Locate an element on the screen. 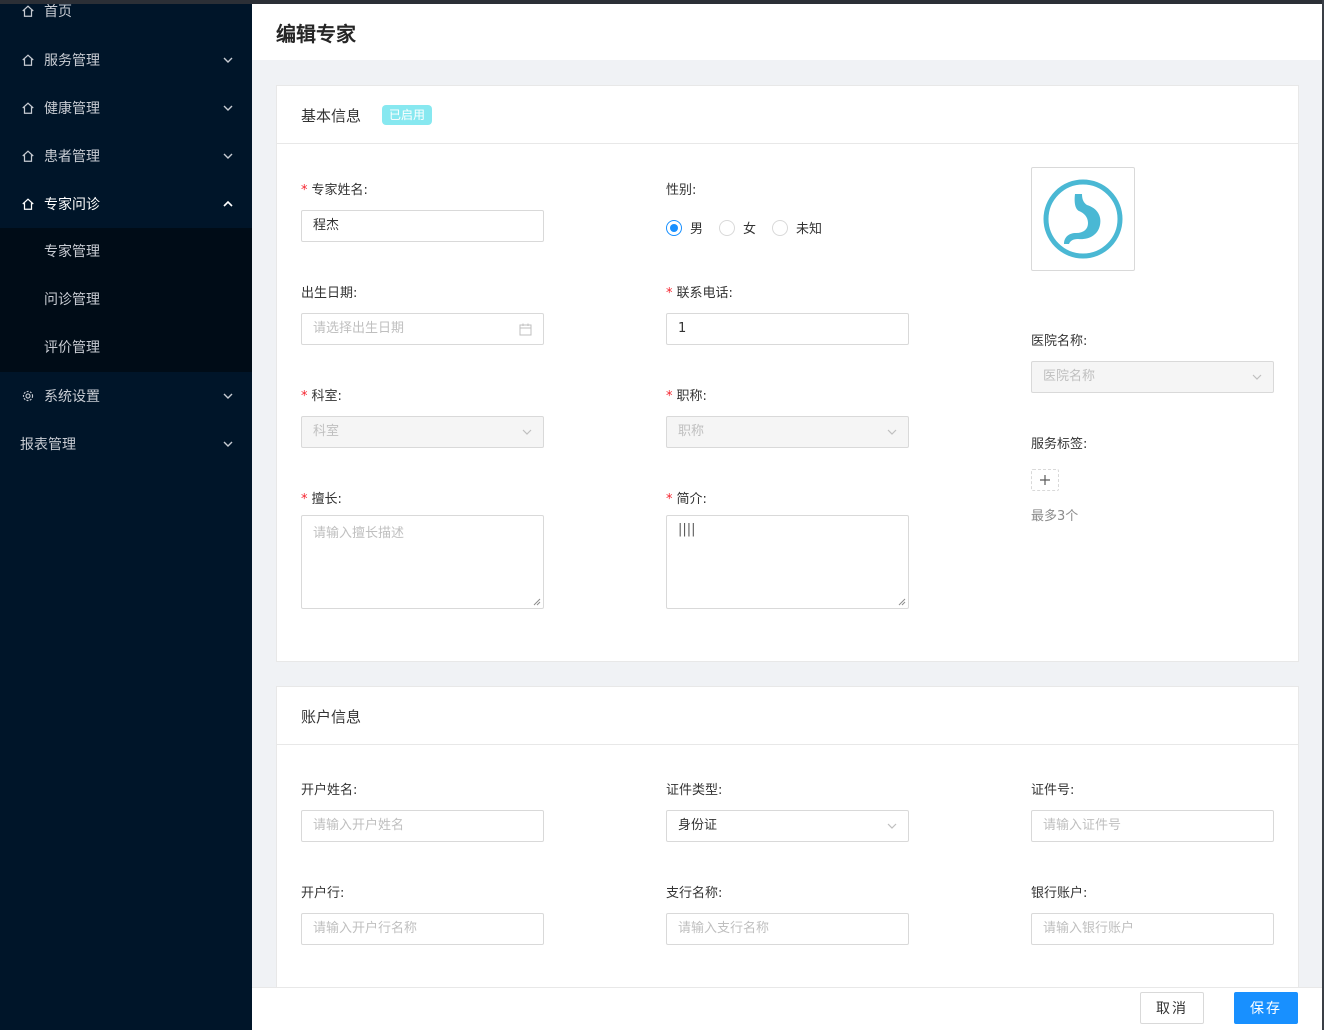 This screenshot has height=1030, width=1324. title-rank-label: * 职称: is located at coordinates (686, 396).